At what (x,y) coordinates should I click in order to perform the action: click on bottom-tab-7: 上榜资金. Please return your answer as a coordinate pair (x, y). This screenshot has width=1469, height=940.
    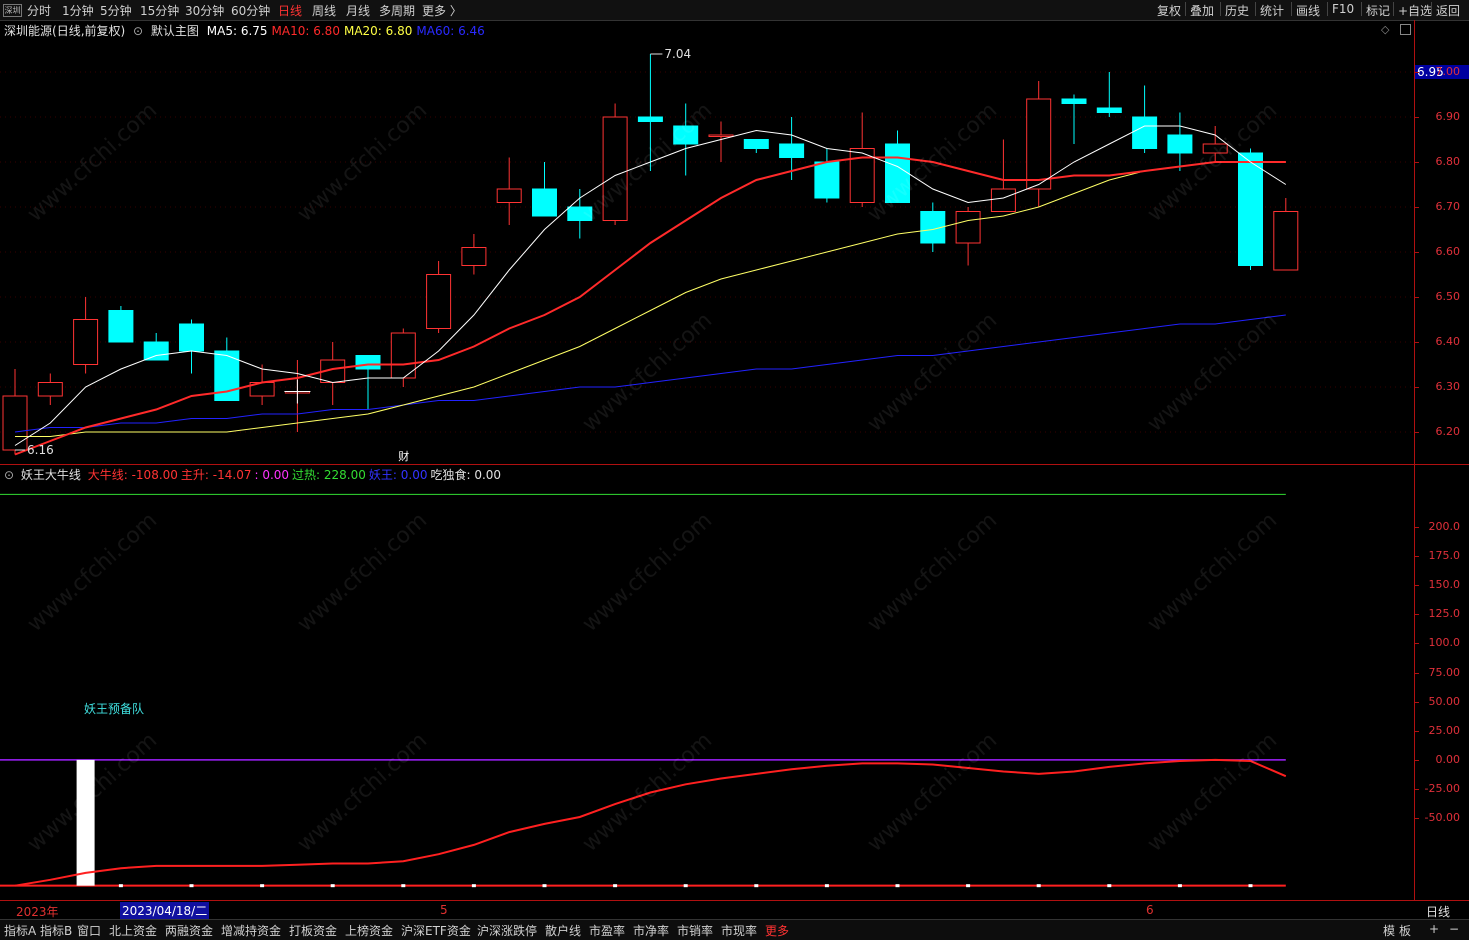
    Looking at the image, I should click on (369, 930).